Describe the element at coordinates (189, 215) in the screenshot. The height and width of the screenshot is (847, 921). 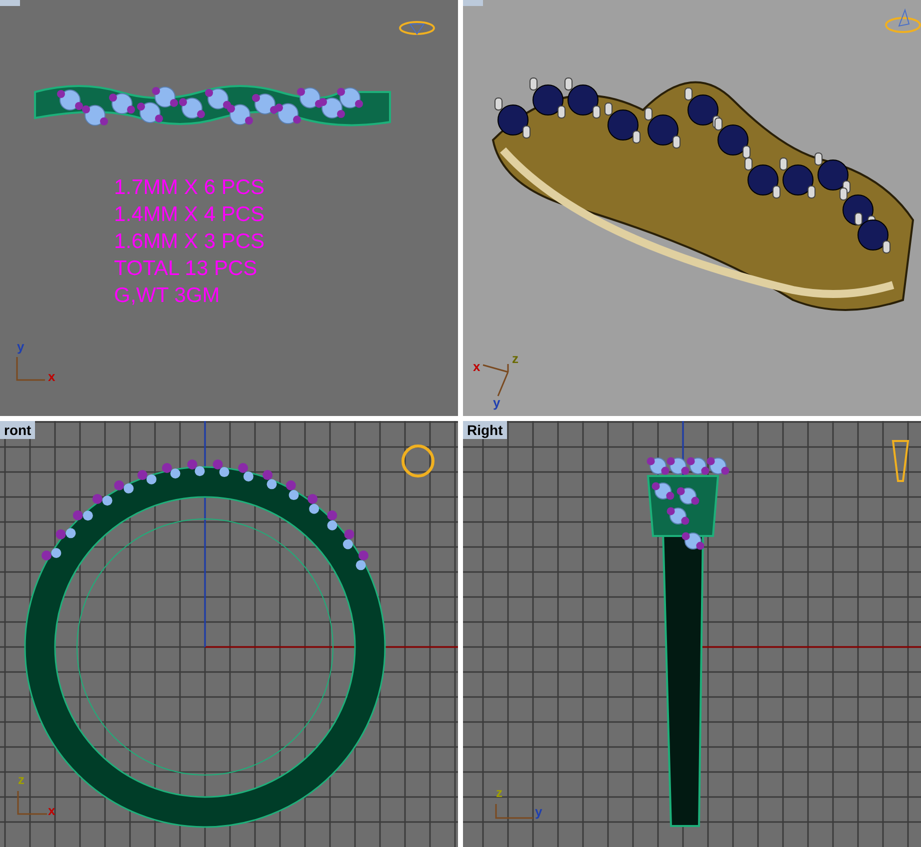
I see `annotation-text: 1.4MM X 4 PCS` at that location.